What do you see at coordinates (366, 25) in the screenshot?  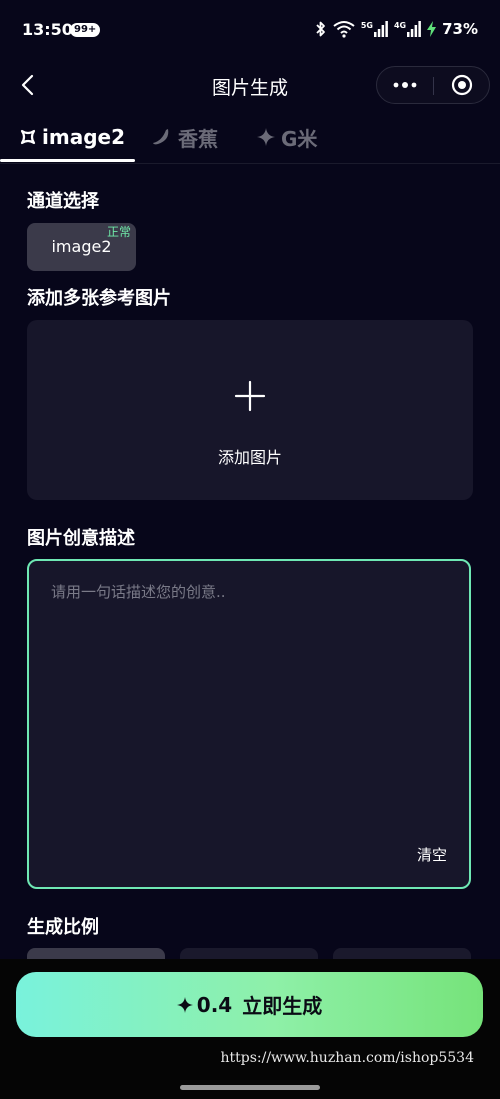 I see `network-label-5g: 5G` at bounding box center [366, 25].